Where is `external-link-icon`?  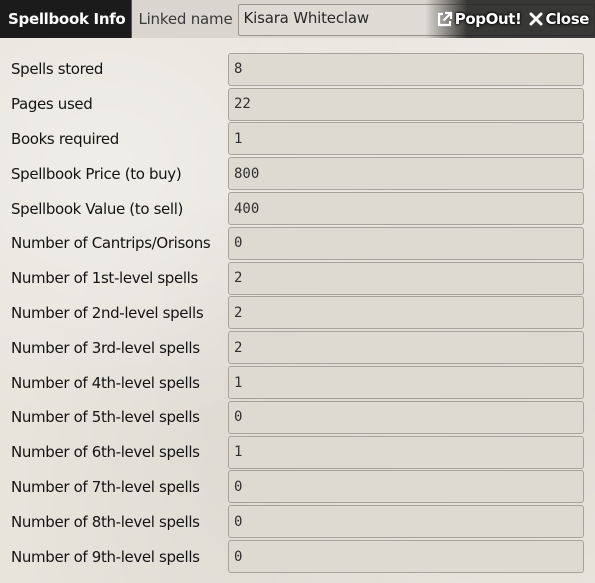
external-link-icon is located at coordinates (444, 19).